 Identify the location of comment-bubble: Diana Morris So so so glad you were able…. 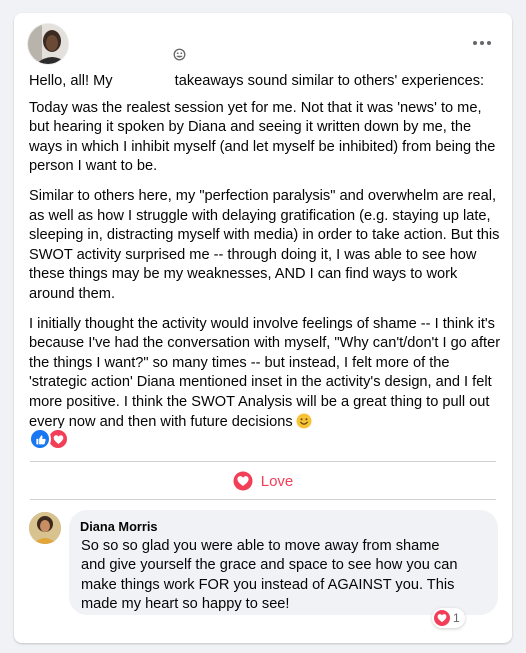
(283, 562).